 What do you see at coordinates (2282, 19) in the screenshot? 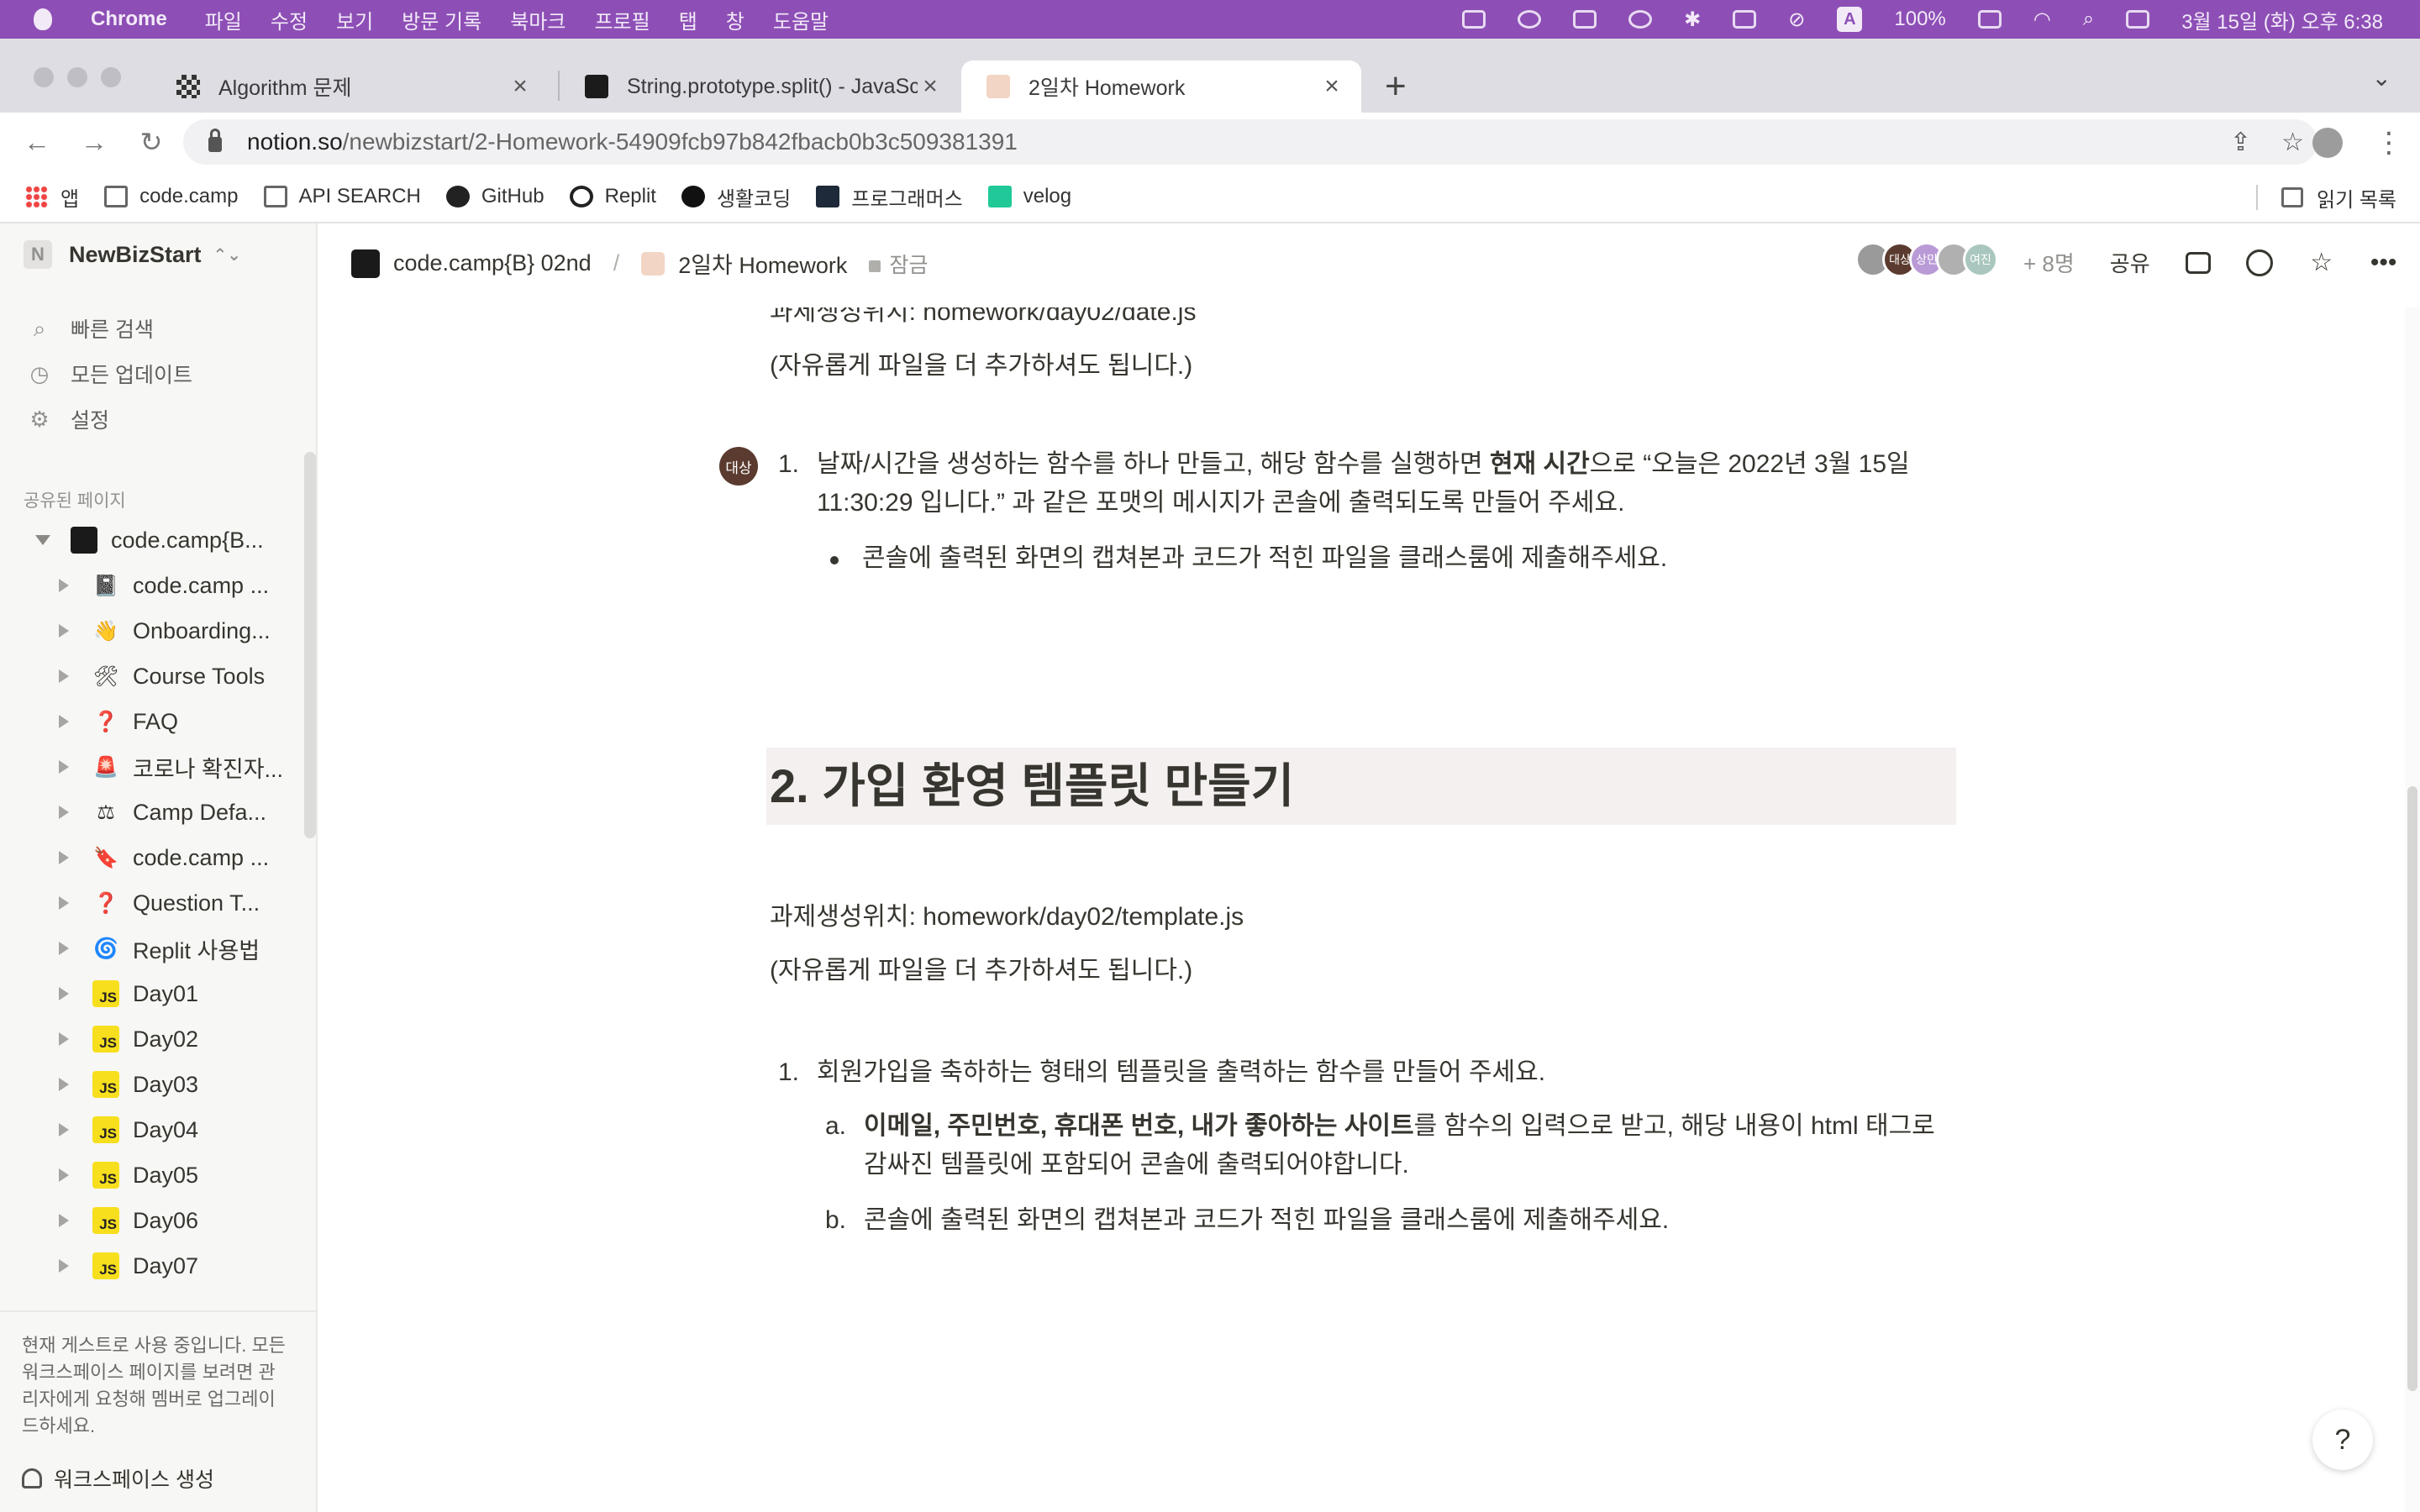
I see `menubar-datetime: 3월 15일 (화) 오후 6:38` at bounding box center [2282, 19].